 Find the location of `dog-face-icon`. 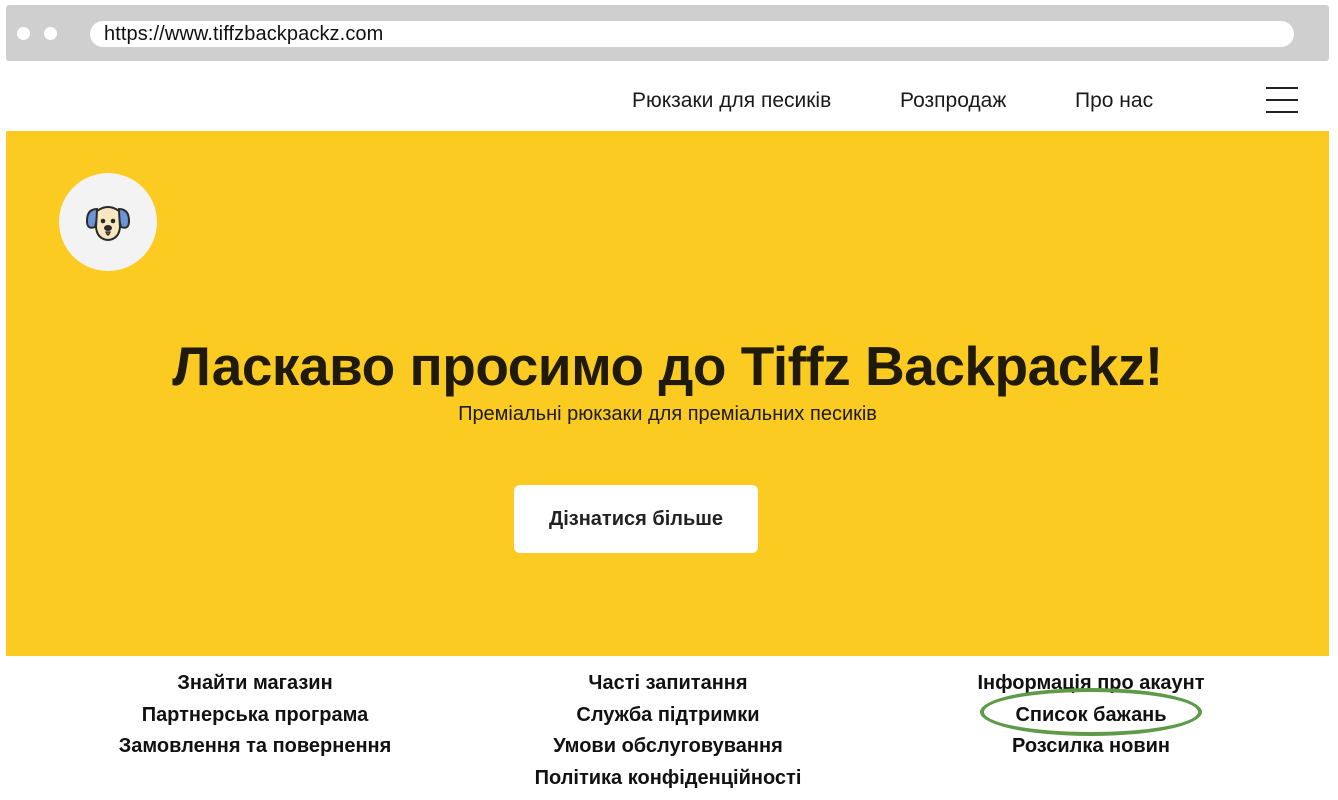

dog-face-icon is located at coordinates (108, 224).